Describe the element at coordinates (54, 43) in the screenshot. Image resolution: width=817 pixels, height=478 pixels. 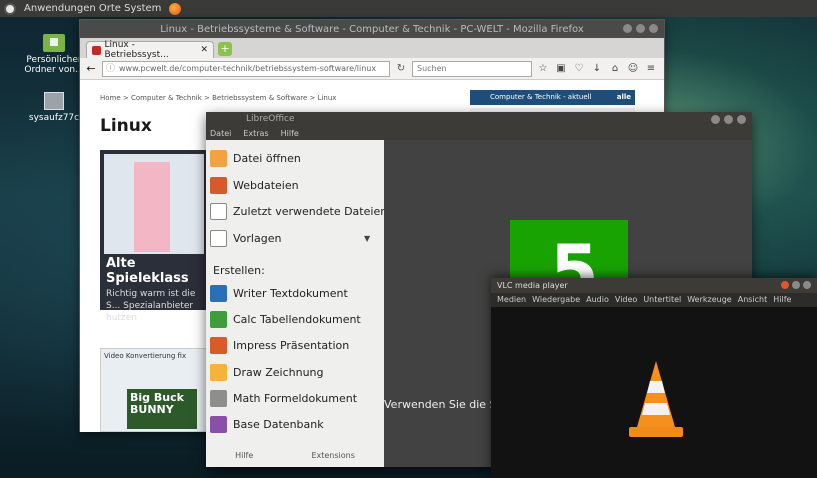
I see `home-folder-icon` at that location.